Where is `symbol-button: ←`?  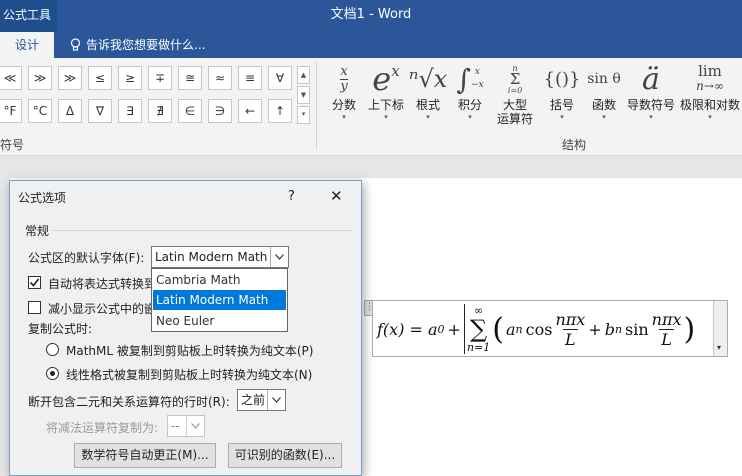 symbol-button: ← is located at coordinates (250, 111).